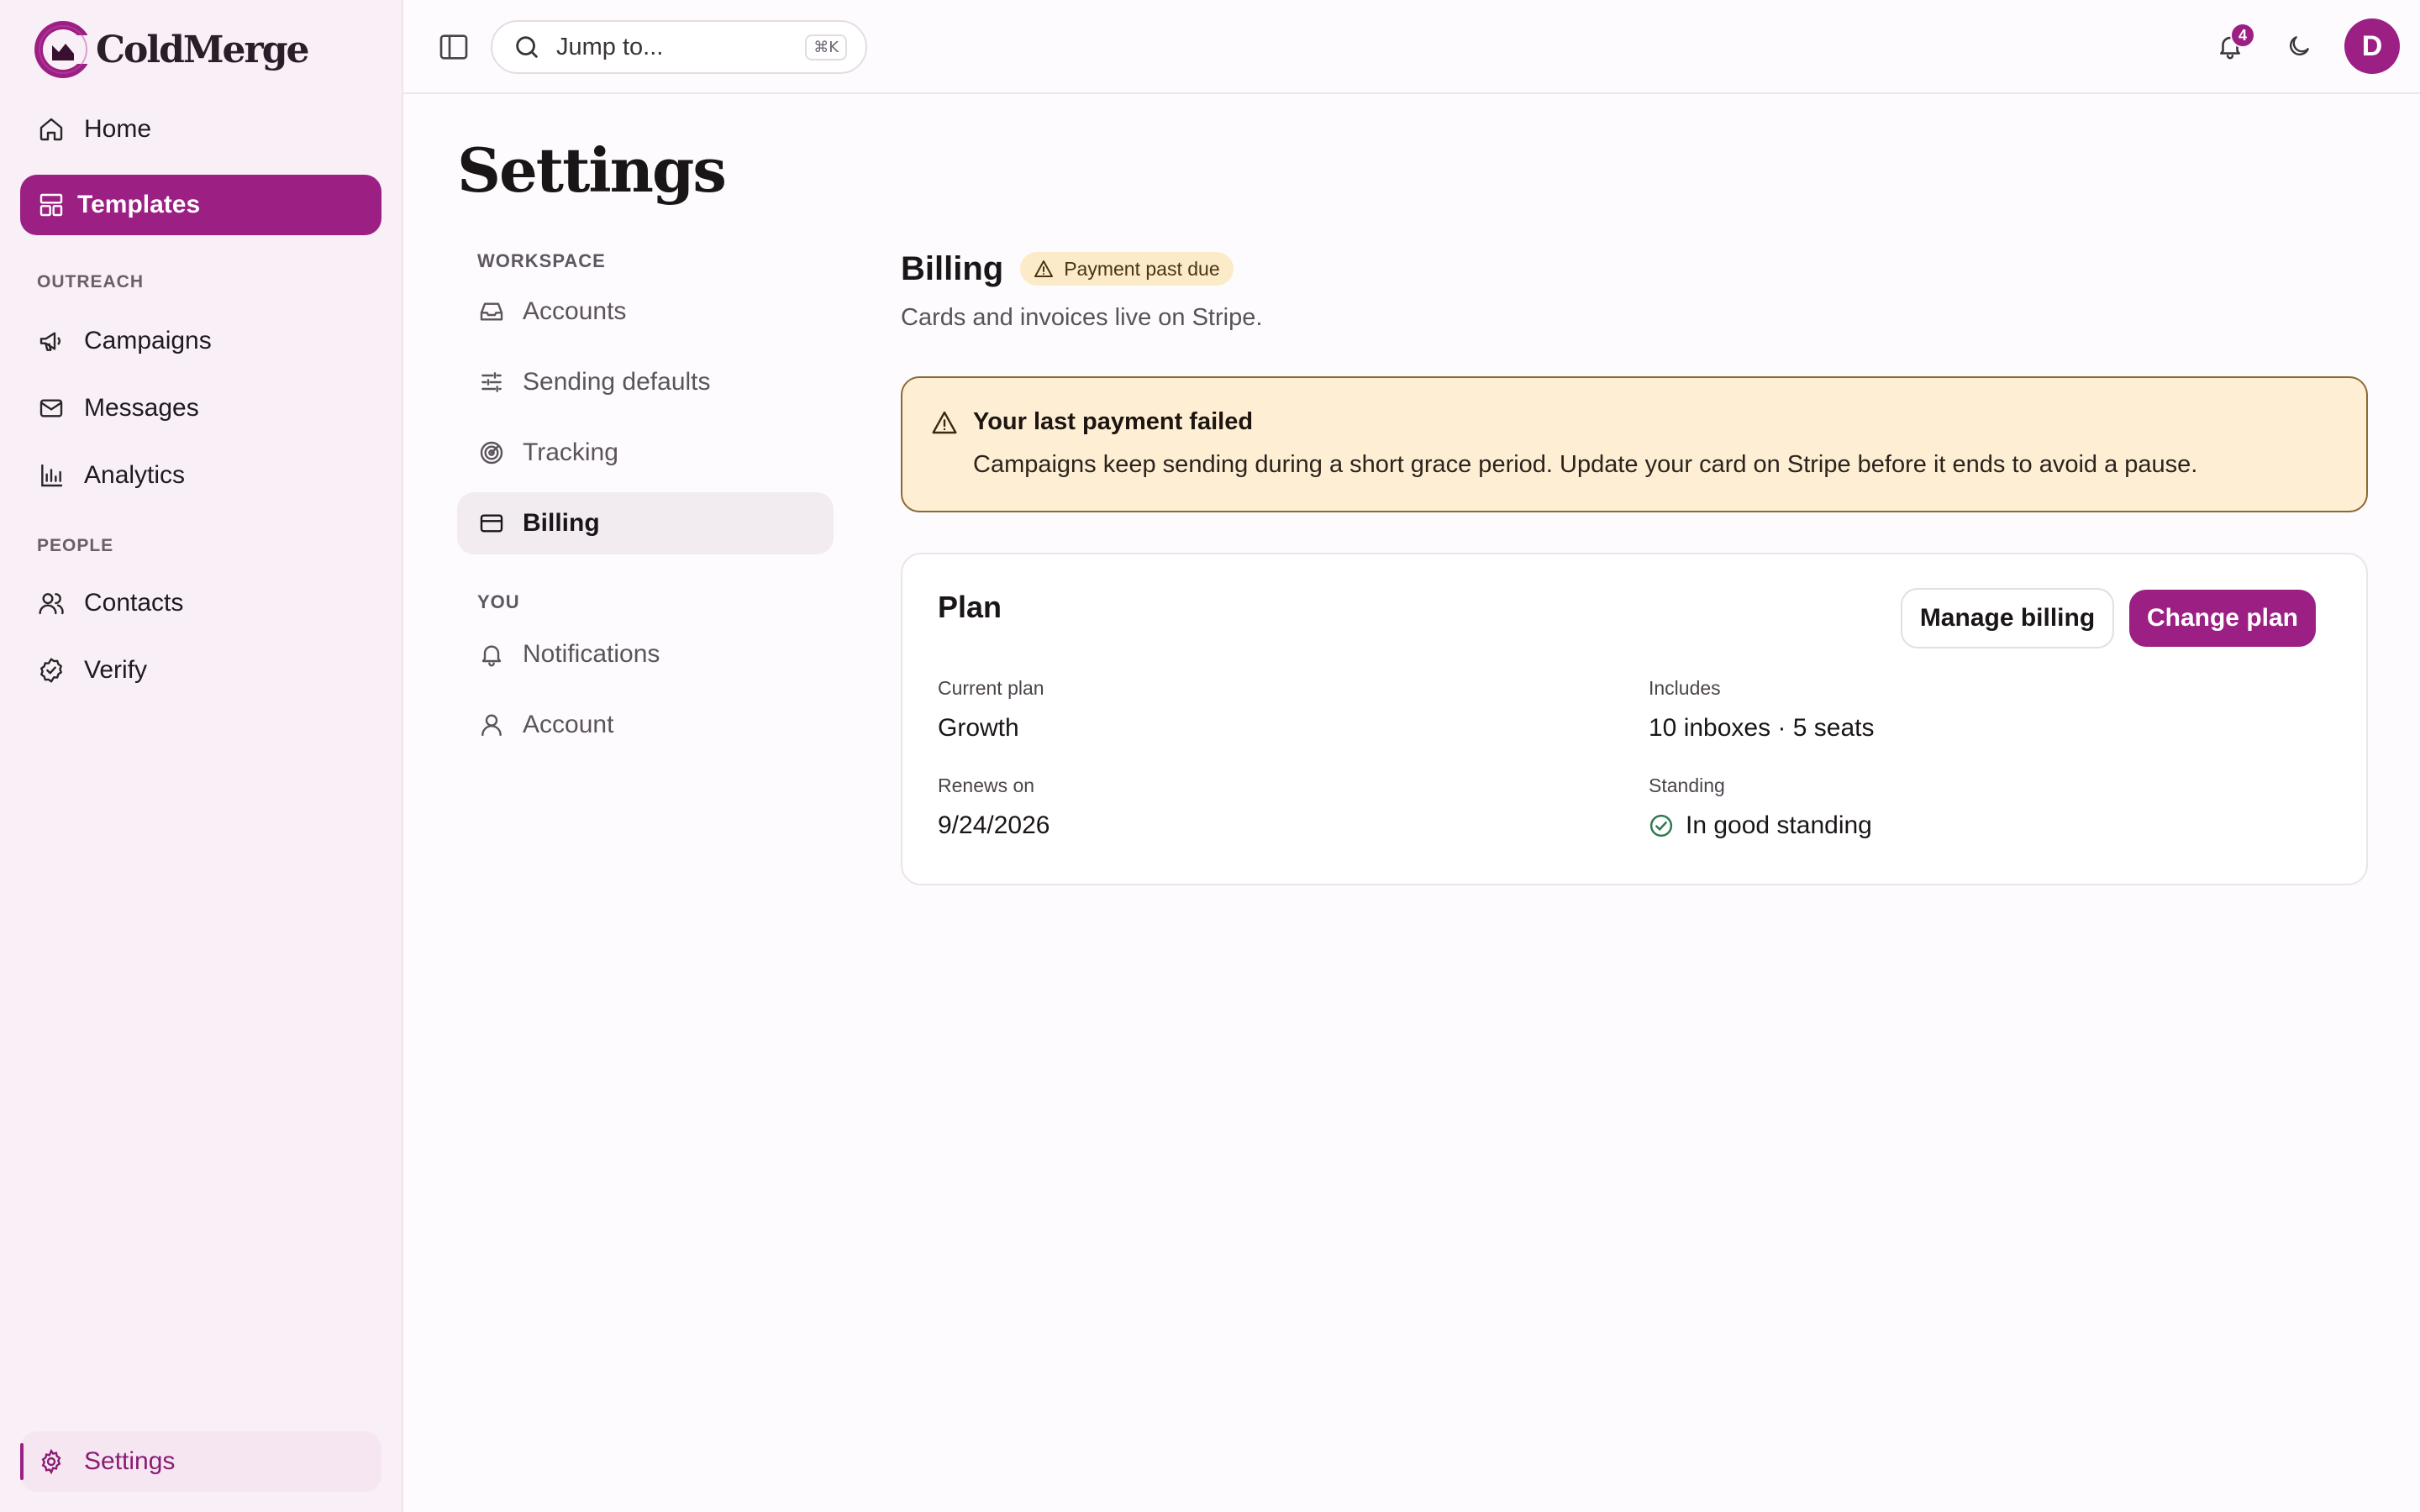  I want to click on subnav-group-you: YOU, so click(498, 601).